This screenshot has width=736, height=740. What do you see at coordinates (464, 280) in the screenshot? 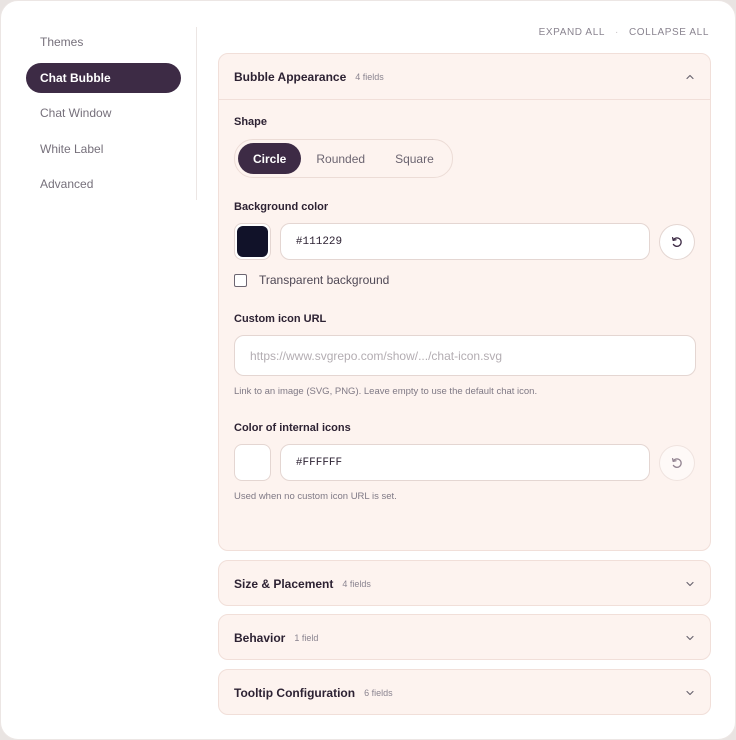
I see `transparent-background-row: Transparent background` at bounding box center [464, 280].